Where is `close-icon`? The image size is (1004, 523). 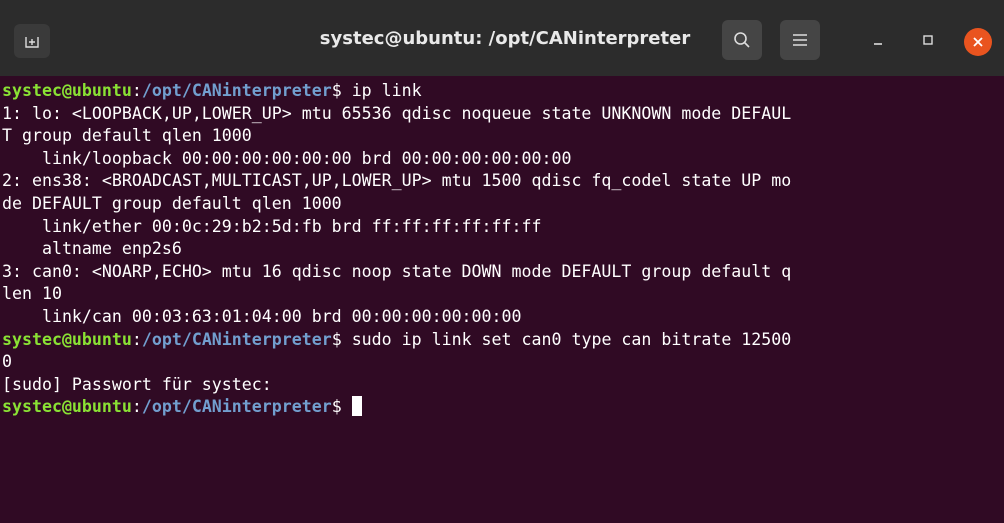
close-icon is located at coordinates (978, 42).